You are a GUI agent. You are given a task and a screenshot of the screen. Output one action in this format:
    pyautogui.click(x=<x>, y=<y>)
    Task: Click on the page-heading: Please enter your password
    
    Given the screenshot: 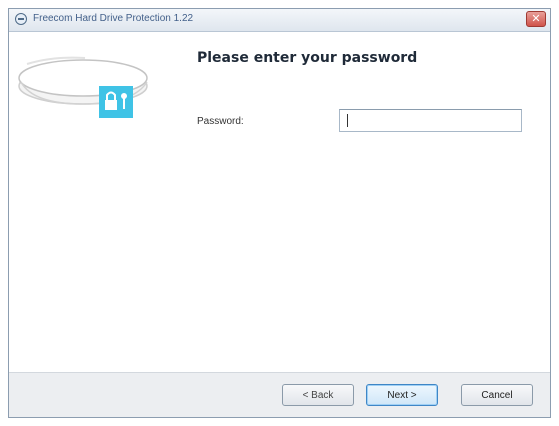 What is the action you would take?
    pyautogui.click(x=307, y=58)
    